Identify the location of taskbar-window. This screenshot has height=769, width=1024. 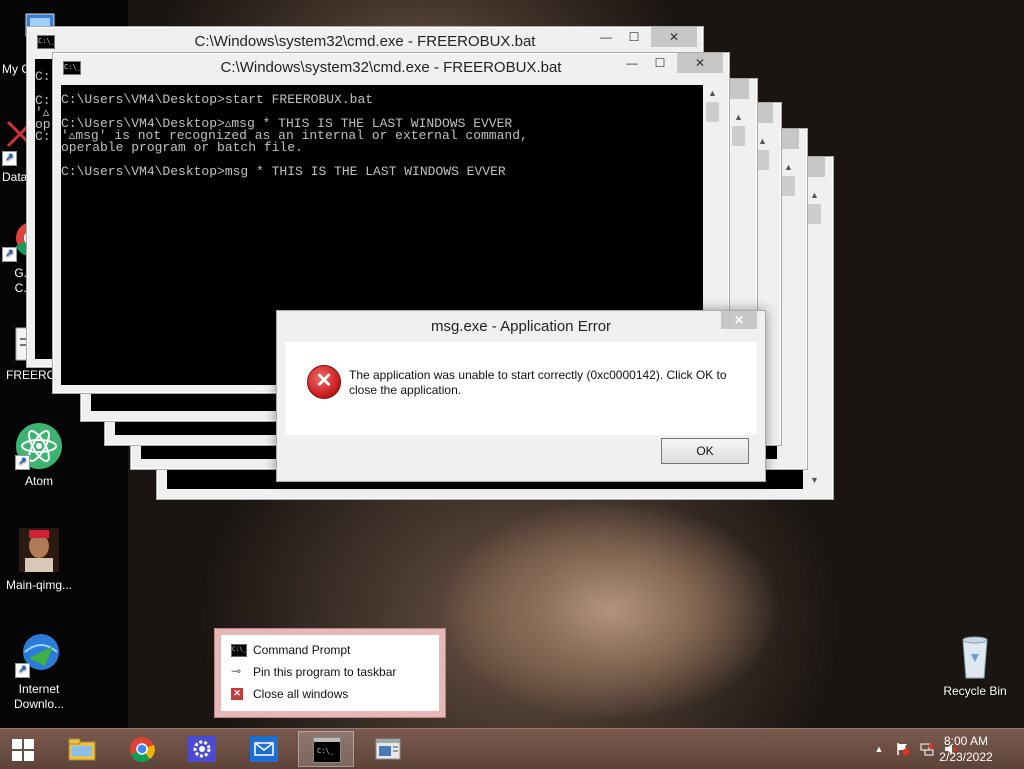
(388, 749).